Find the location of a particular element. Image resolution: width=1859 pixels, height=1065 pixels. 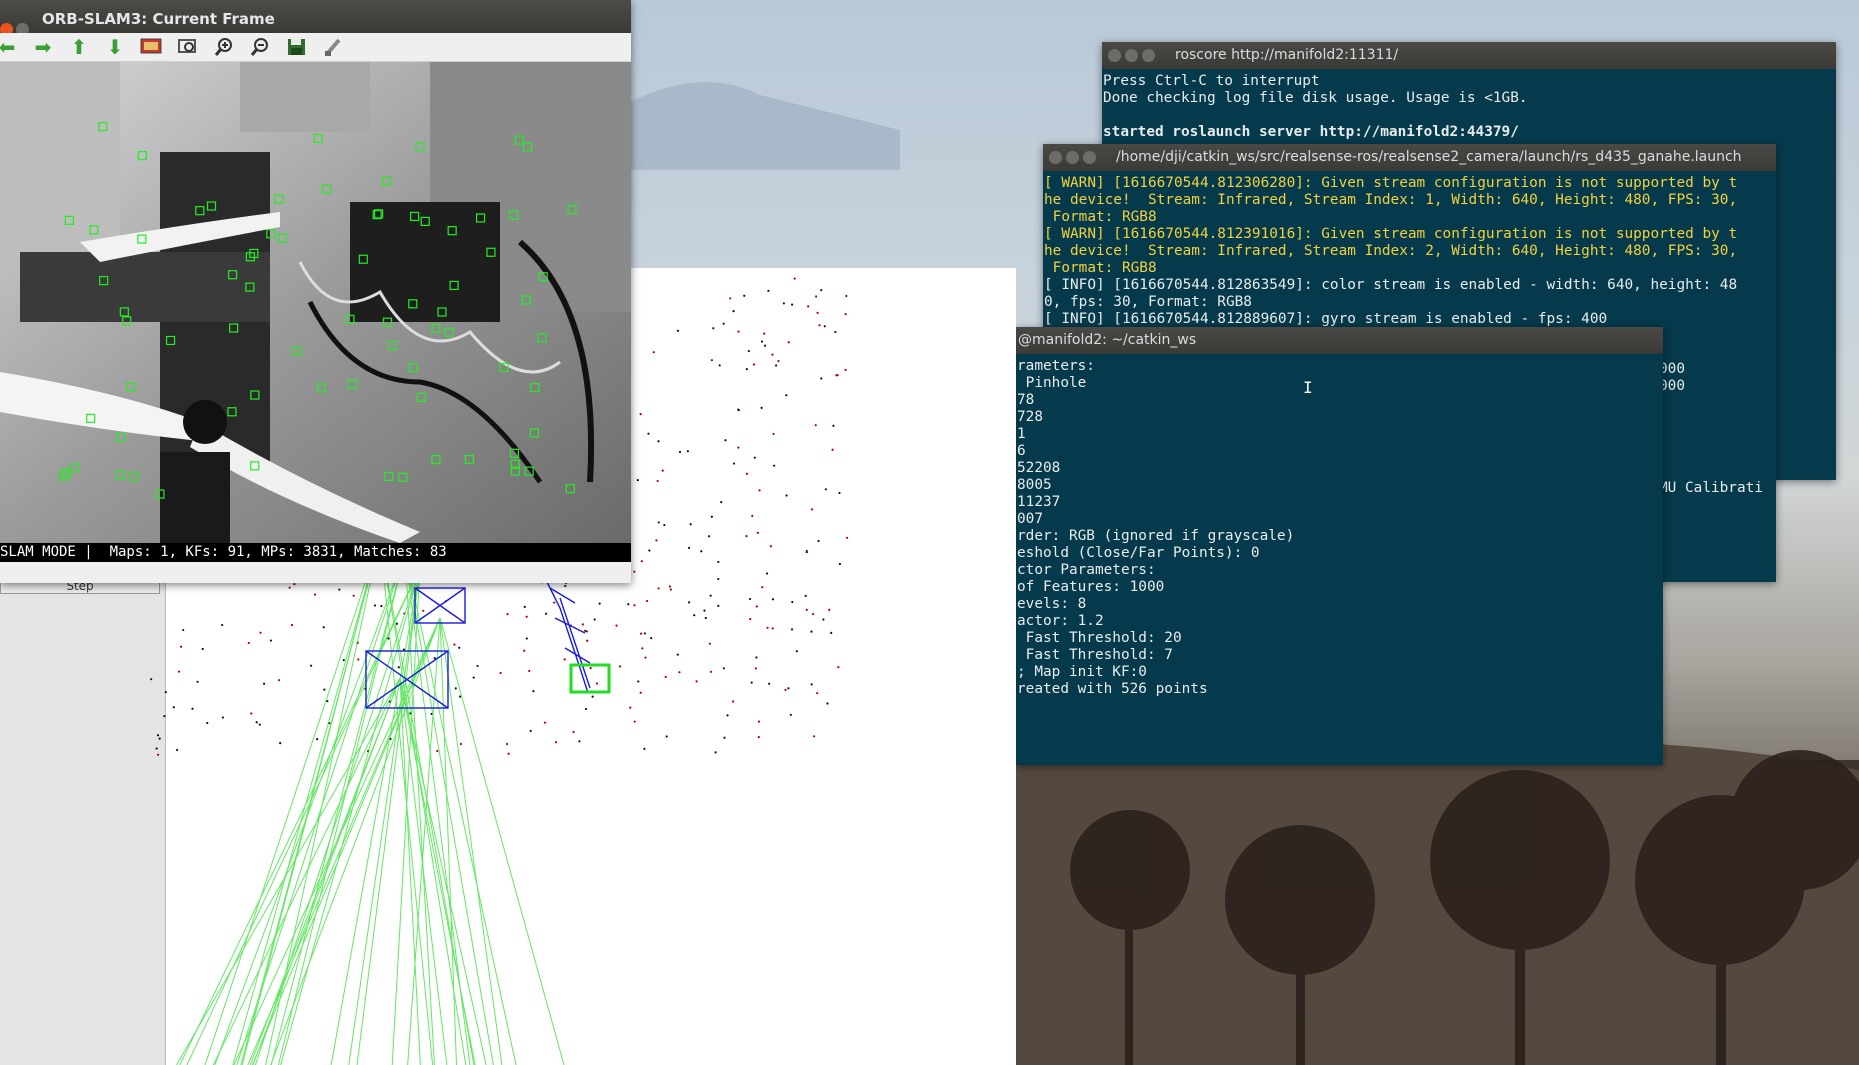

frame-window-titlebar: ORB-SLAM3: Current Frame is located at coordinates (315, 18).